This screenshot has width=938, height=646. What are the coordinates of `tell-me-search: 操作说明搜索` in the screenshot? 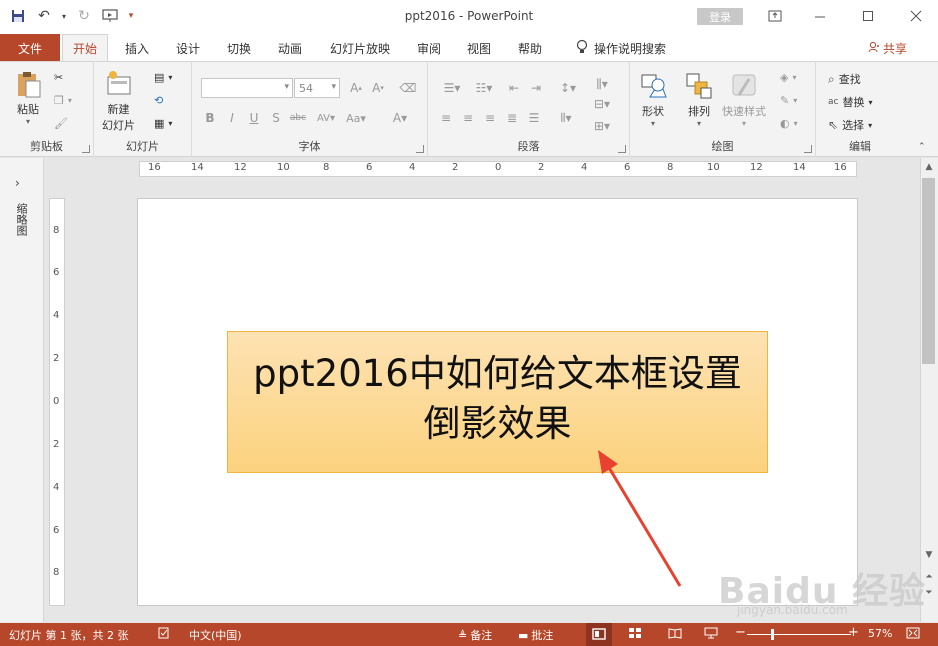 It's located at (621, 48).